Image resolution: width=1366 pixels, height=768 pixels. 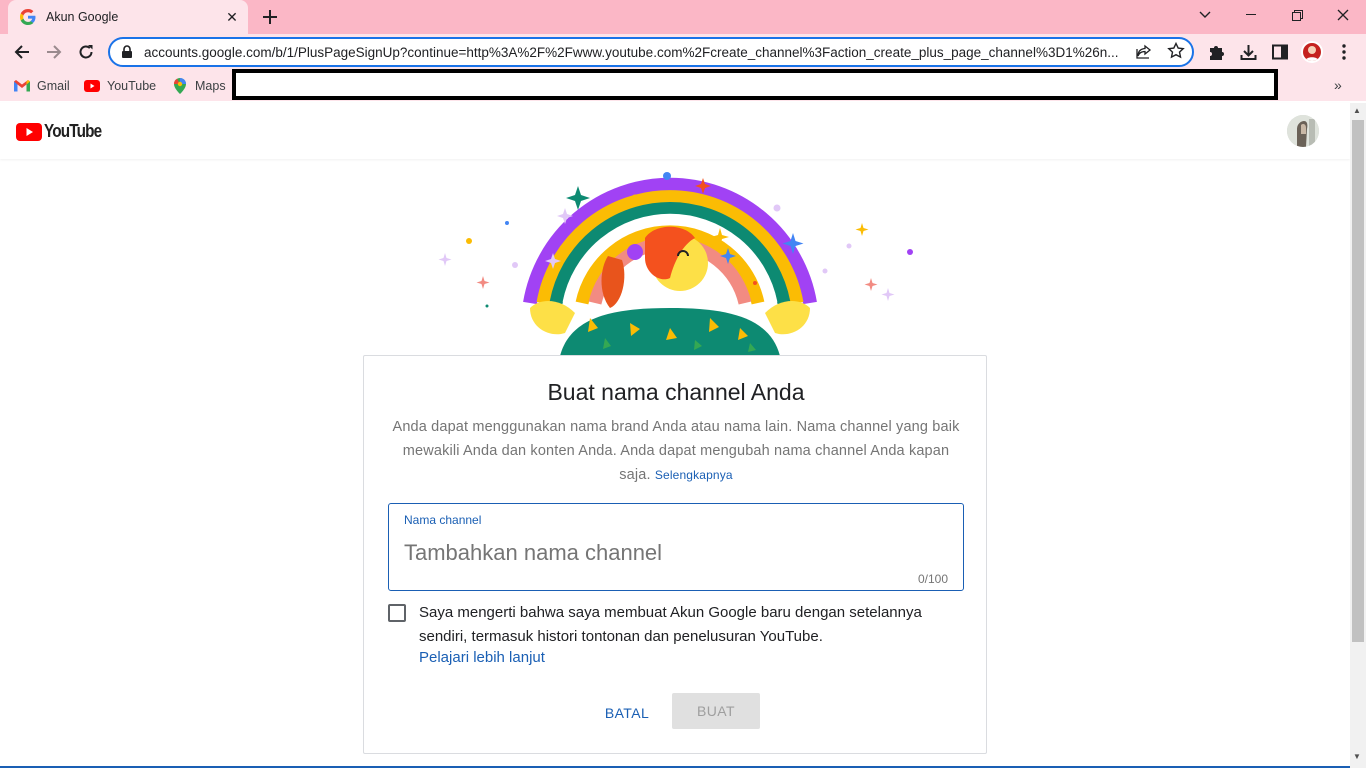 What do you see at coordinates (53, 86) in the screenshot?
I see `bookmark-label: Gmail` at bounding box center [53, 86].